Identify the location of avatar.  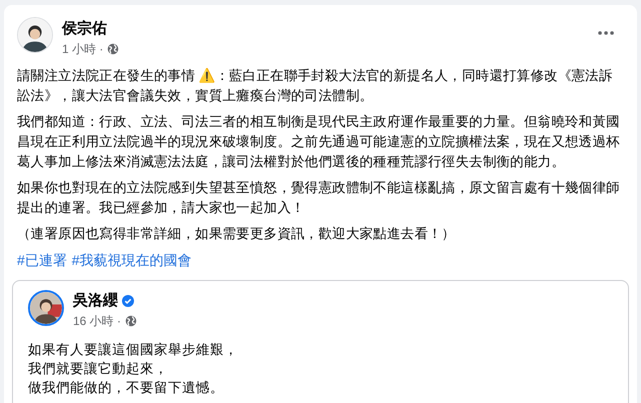
(46, 308).